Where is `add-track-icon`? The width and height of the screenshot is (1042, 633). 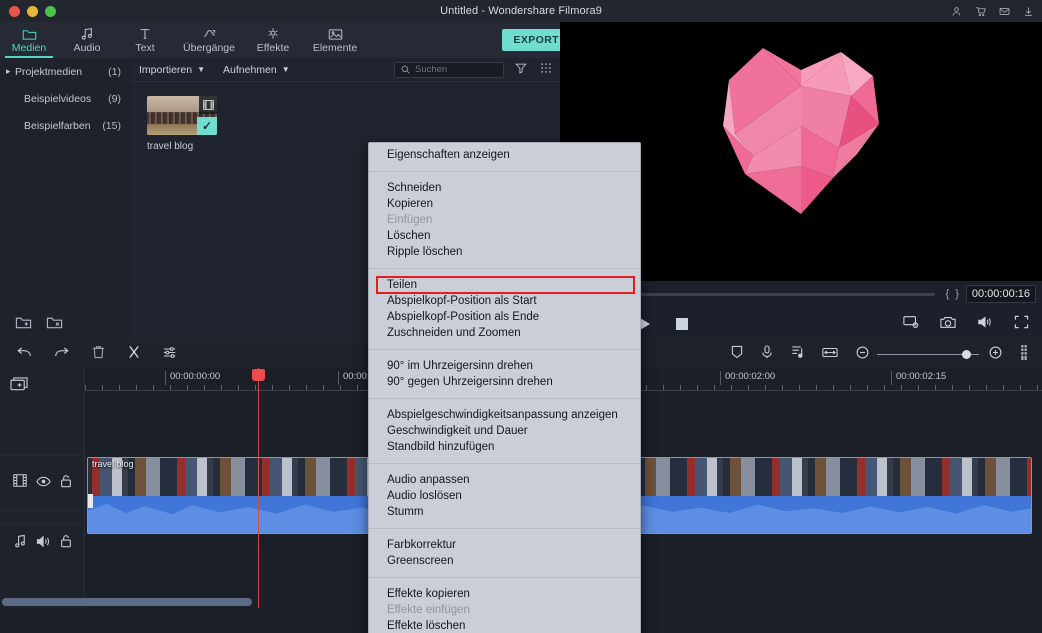
add-track-icon is located at coordinates (19, 384).